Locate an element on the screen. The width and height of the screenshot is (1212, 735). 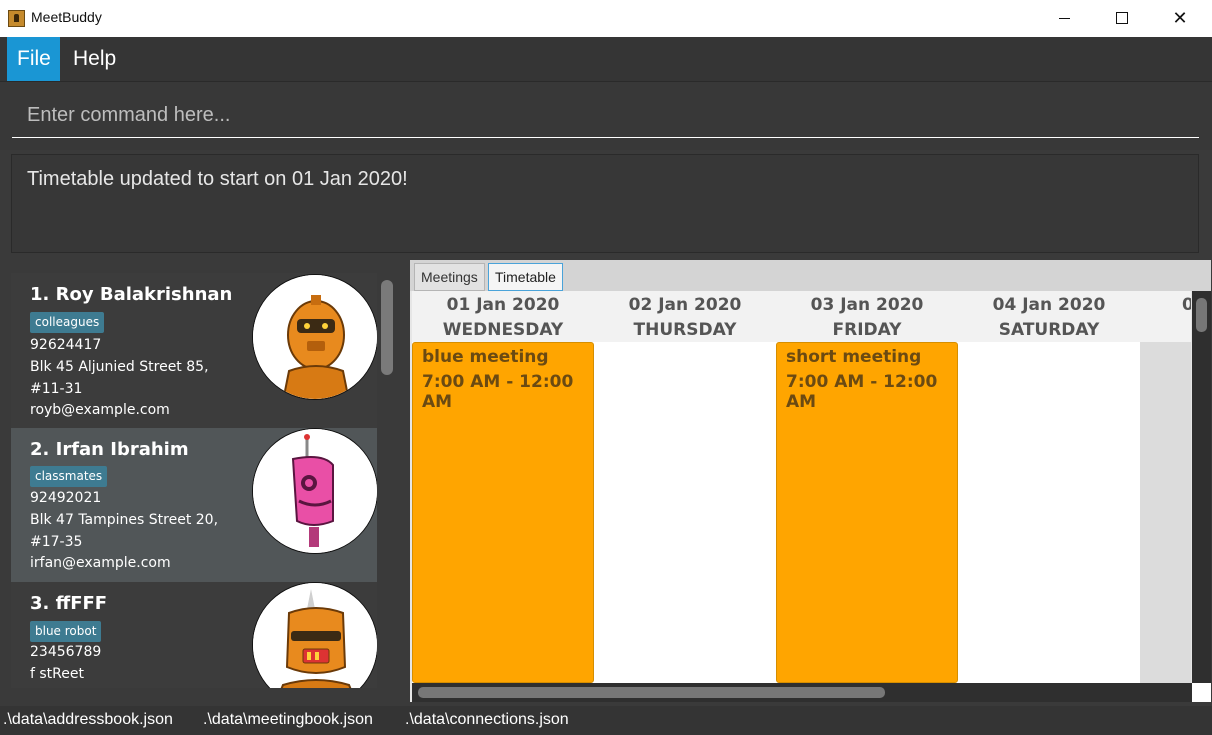
day-header: 01 Jan 2020 WEDNESDAY is located at coordinates (503, 316).